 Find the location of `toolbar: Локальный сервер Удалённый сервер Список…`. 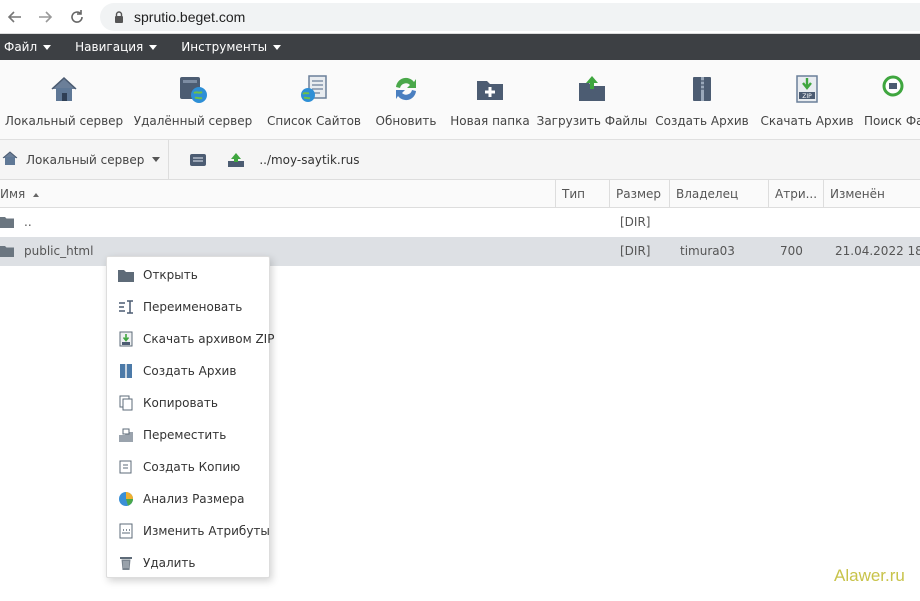

toolbar: Локальный сервер Удалённый сервер Список… is located at coordinates (460, 100).